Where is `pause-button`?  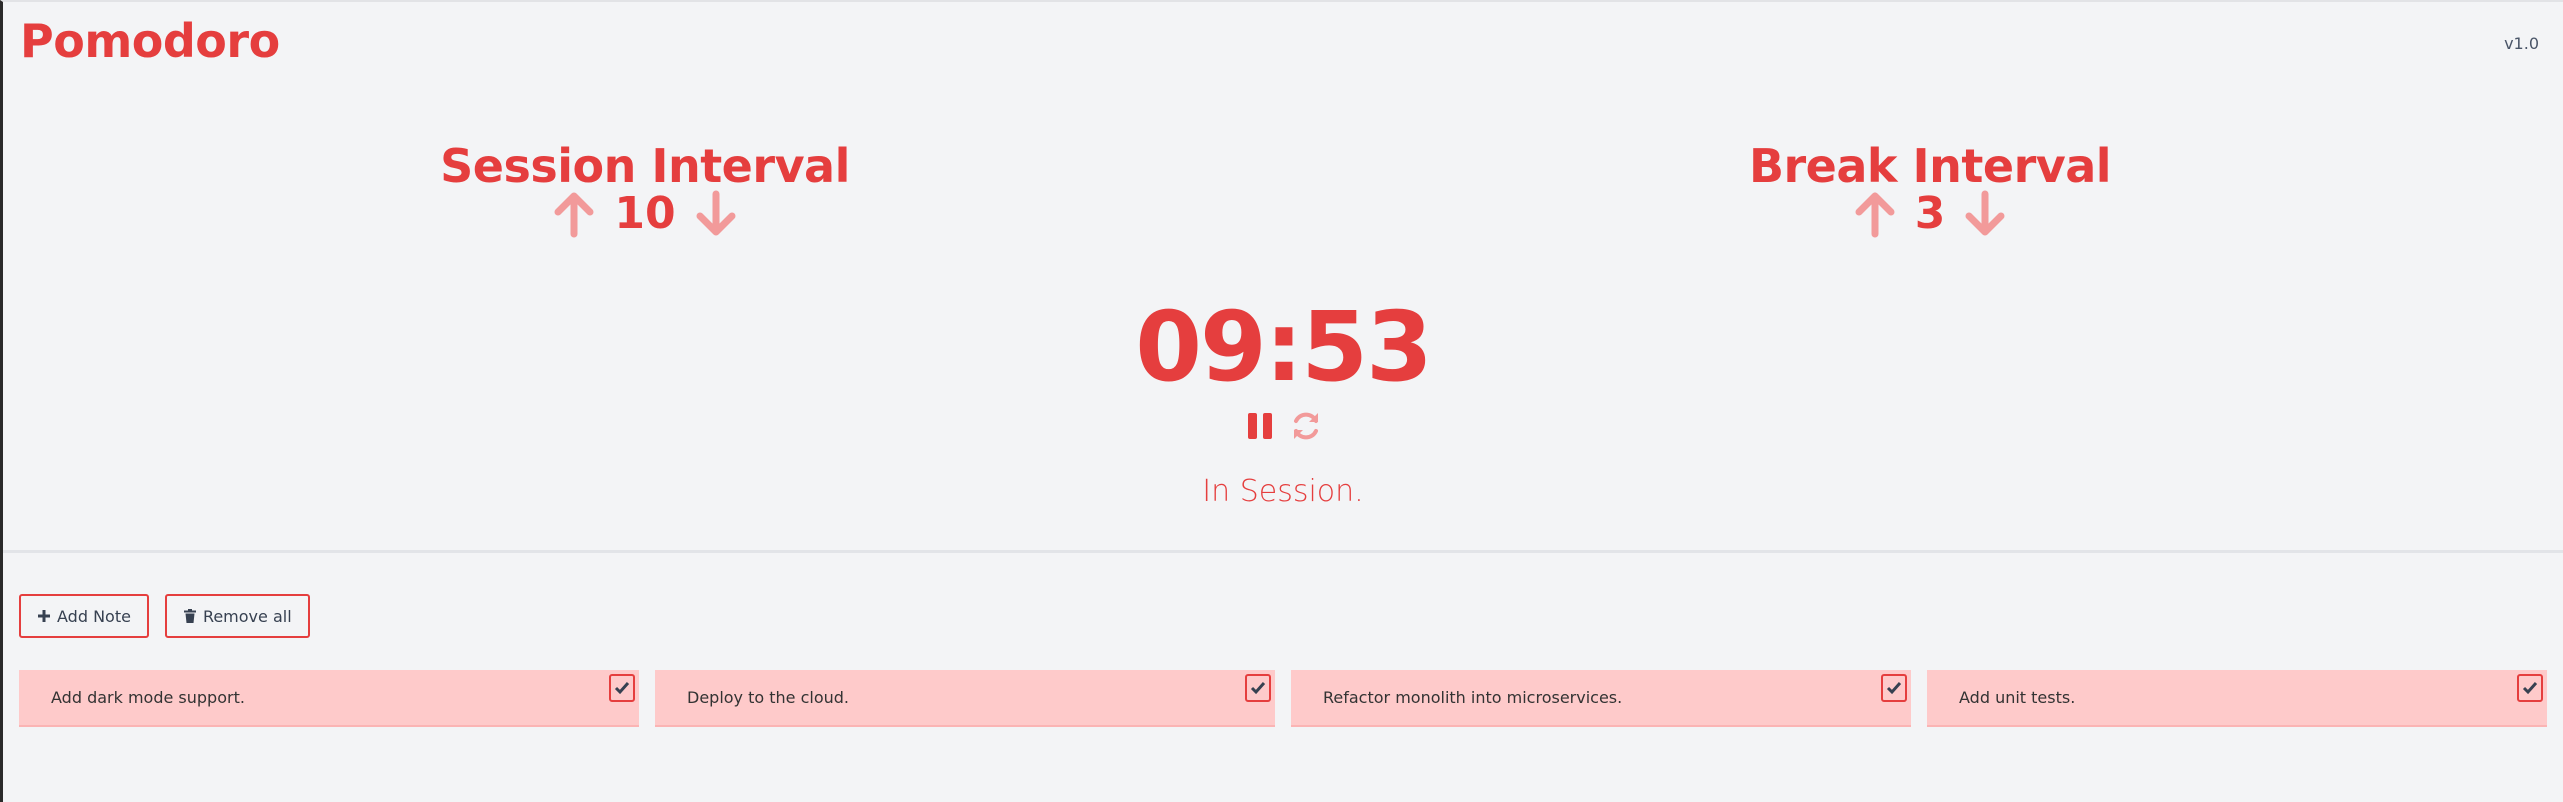
pause-button is located at coordinates (1260, 426).